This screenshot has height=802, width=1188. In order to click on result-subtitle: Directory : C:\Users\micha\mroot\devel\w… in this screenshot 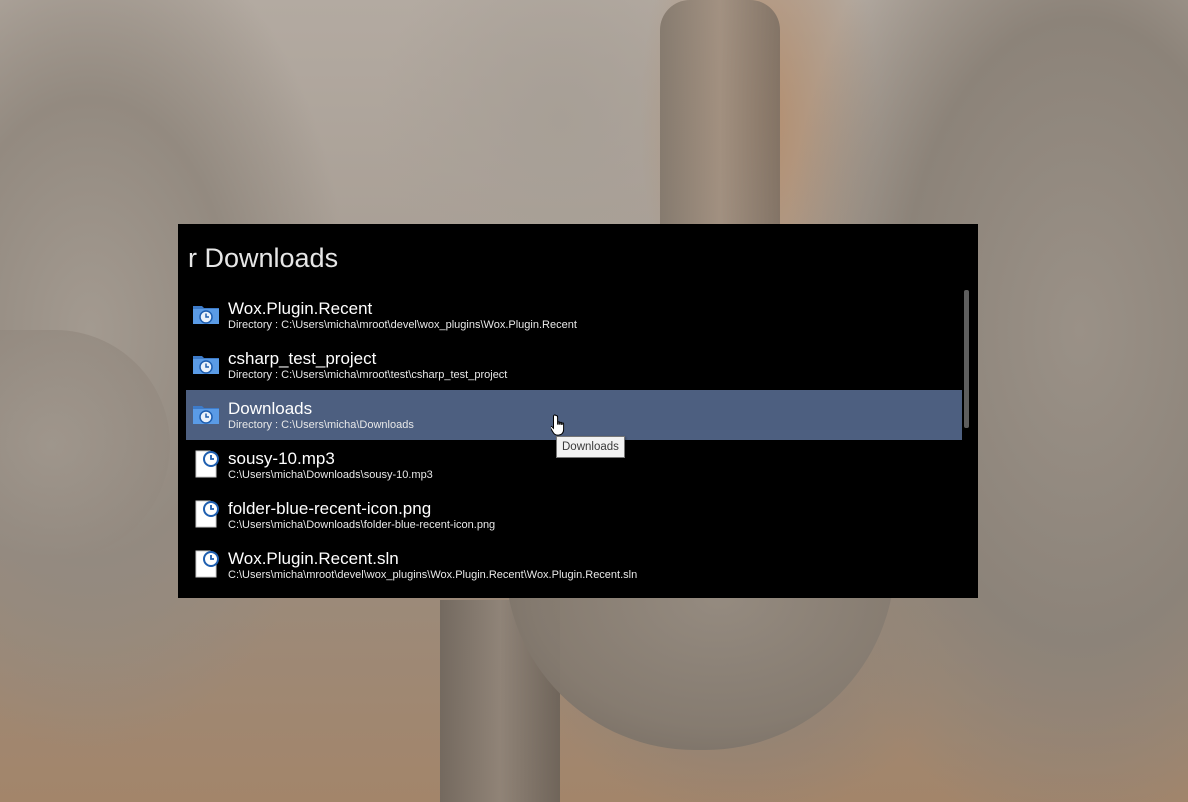, I will do `click(402, 325)`.